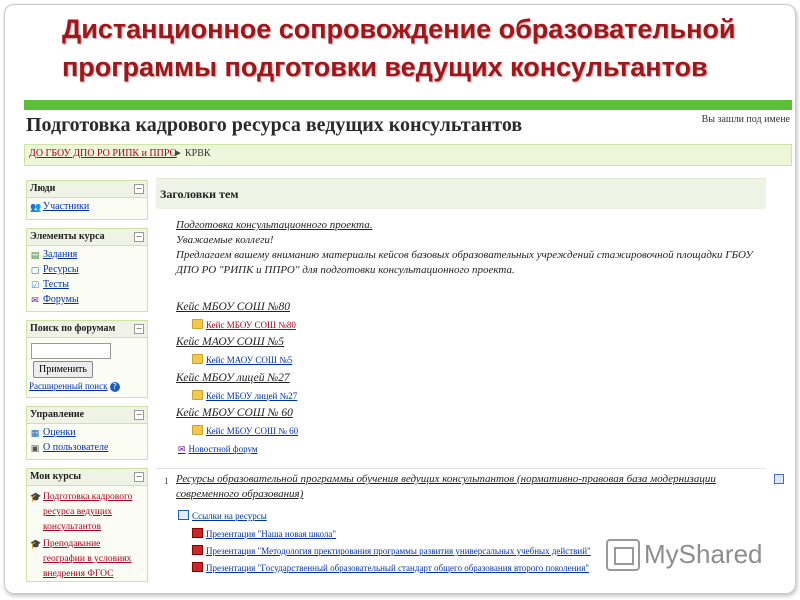 The image size is (800, 600). I want to click on case-title: Кейс МБОУ СОШ № 60, so click(234, 413).